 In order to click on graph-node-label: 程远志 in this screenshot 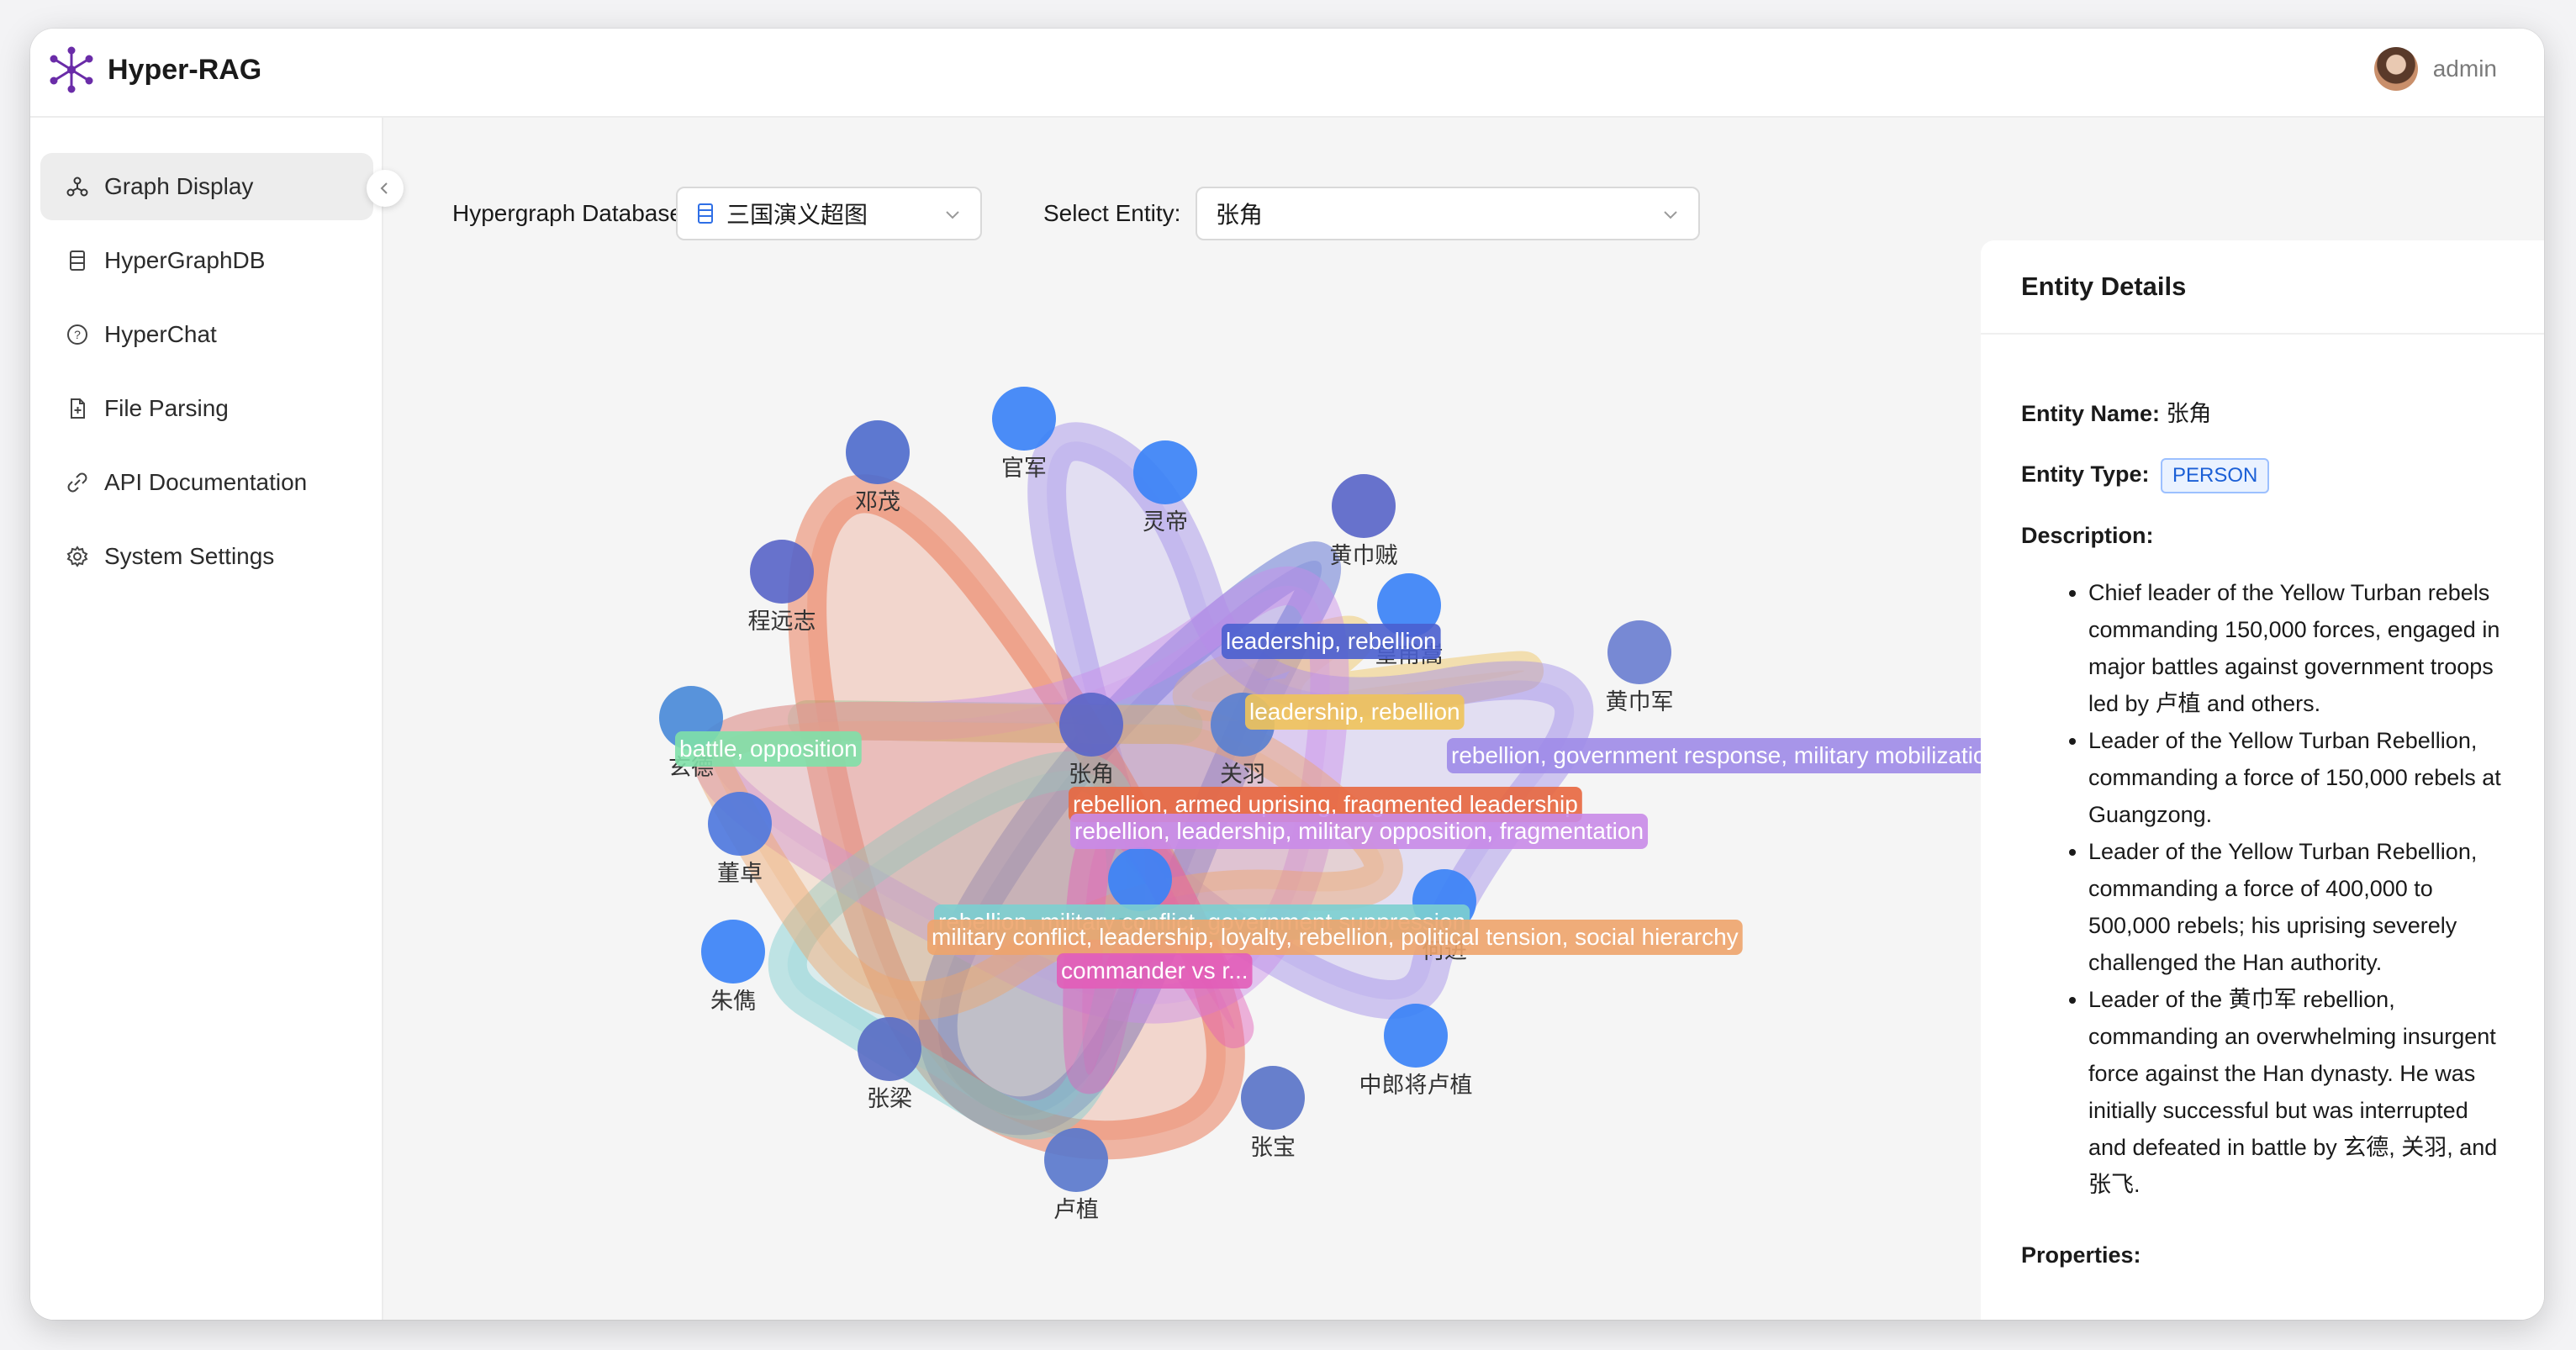, I will do `click(782, 622)`.